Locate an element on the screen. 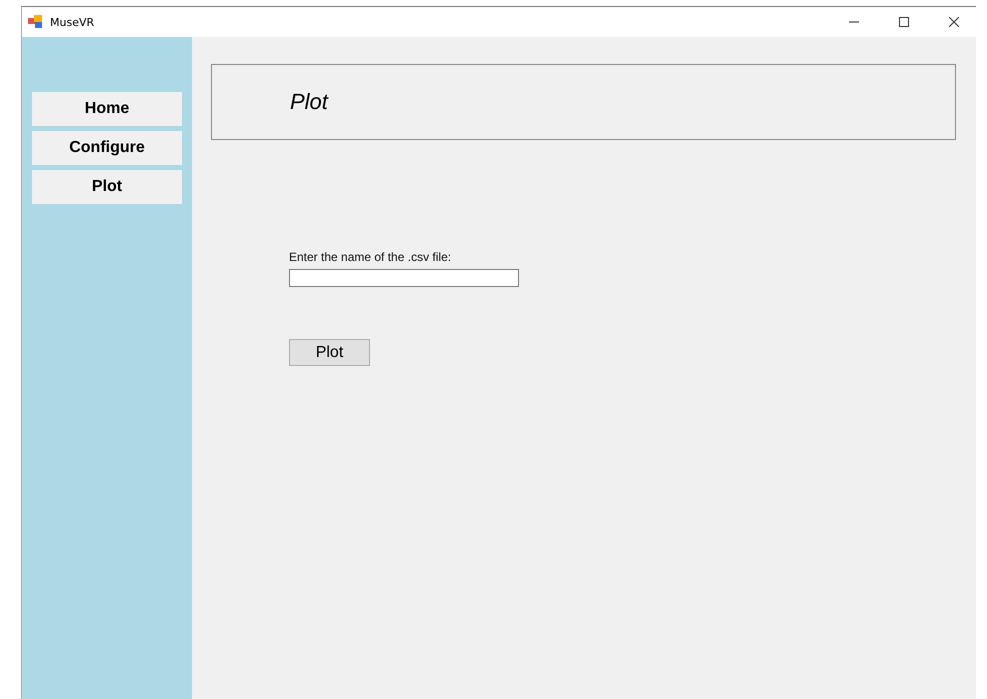  nav-button: Configure is located at coordinates (107, 148).